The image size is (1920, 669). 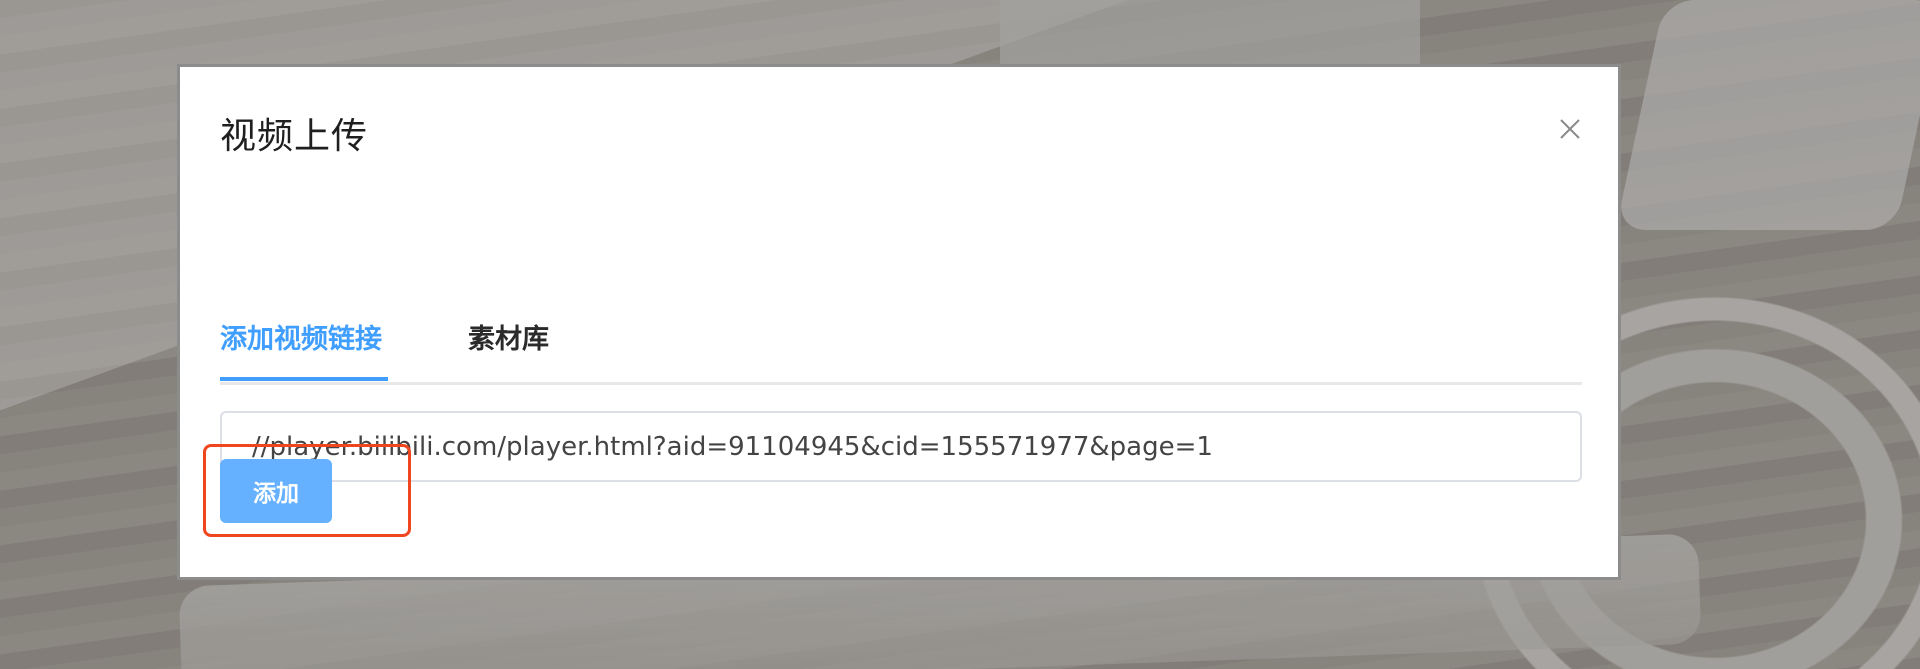 I want to click on tab-material-library: 素材库, so click(x=508, y=349).